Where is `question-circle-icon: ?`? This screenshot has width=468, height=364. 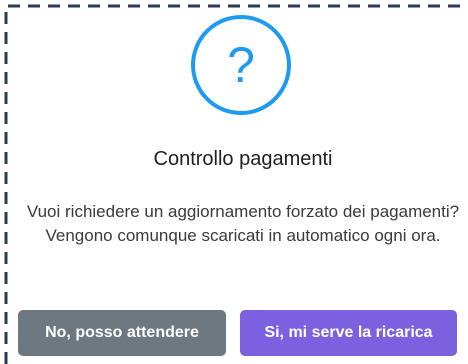
question-circle-icon: ? is located at coordinates (241, 65).